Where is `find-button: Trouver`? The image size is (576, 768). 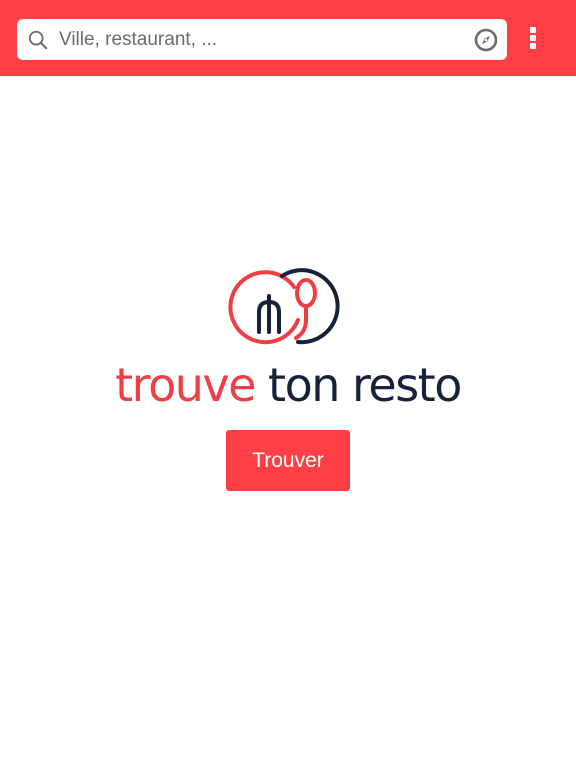 find-button: Trouver is located at coordinates (288, 460).